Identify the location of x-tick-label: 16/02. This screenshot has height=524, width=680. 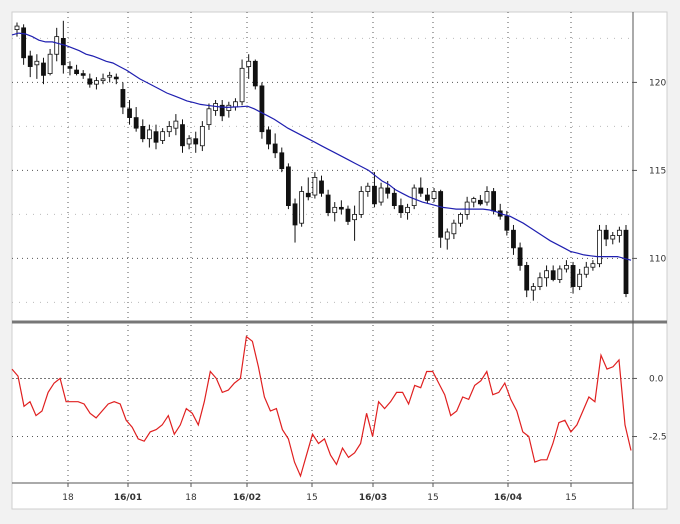
(247, 498).